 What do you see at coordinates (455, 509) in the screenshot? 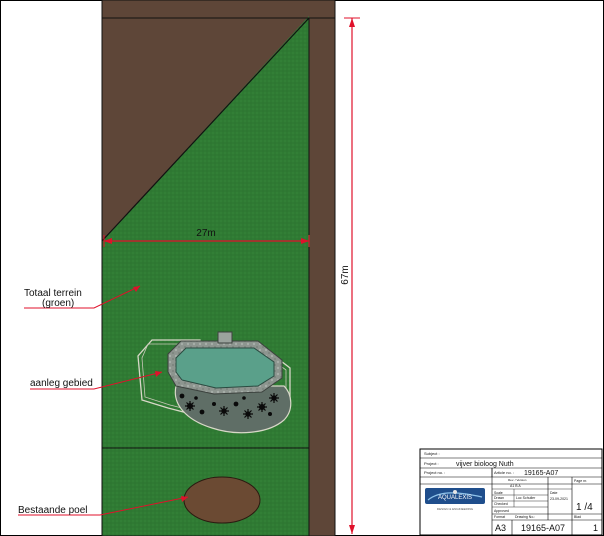
I see `logo-tagline: DESIGN & ENGINEERING` at bounding box center [455, 509].